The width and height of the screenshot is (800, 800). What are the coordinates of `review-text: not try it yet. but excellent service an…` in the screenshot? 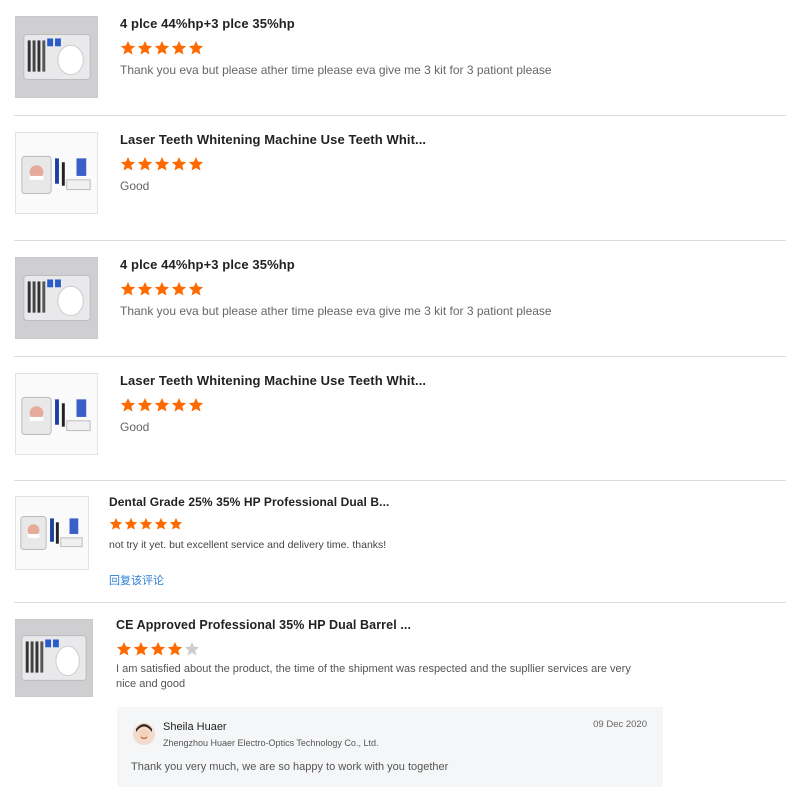 It's located at (248, 545).